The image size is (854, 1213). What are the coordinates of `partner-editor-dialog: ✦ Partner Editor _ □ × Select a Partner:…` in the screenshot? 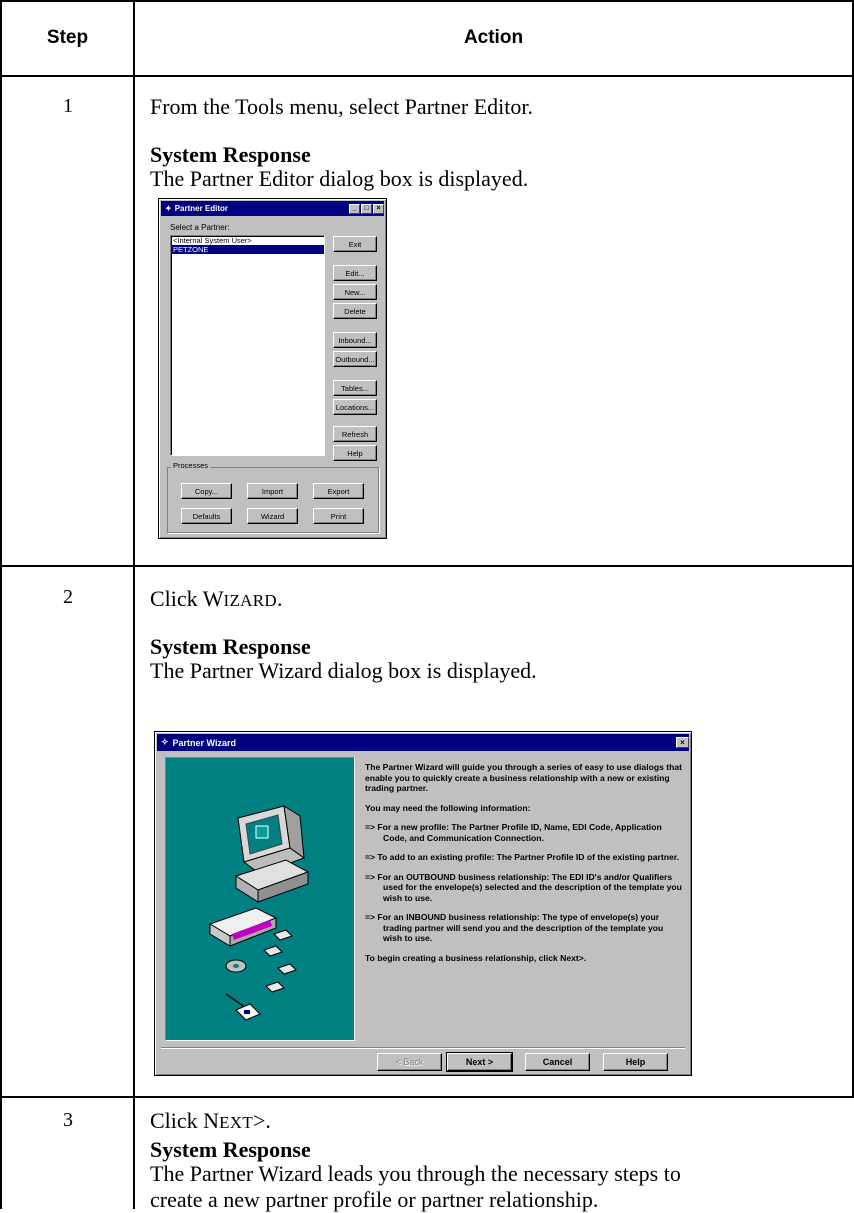 It's located at (272, 368).